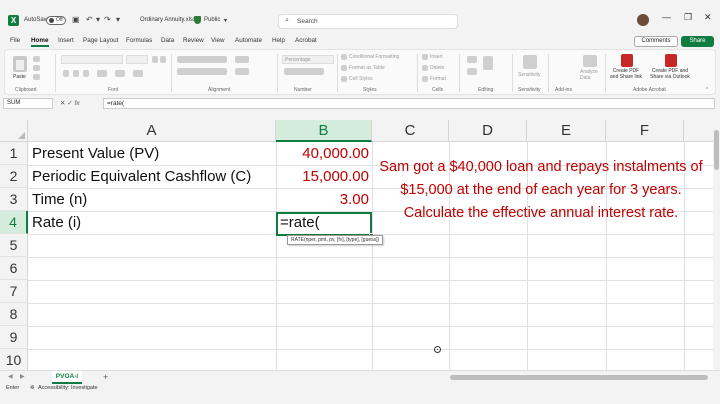 This screenshot has height=404, width=720. Describe the element at coordinates (14, 131) in the screenshot. I see `select-all-corner` at that location.